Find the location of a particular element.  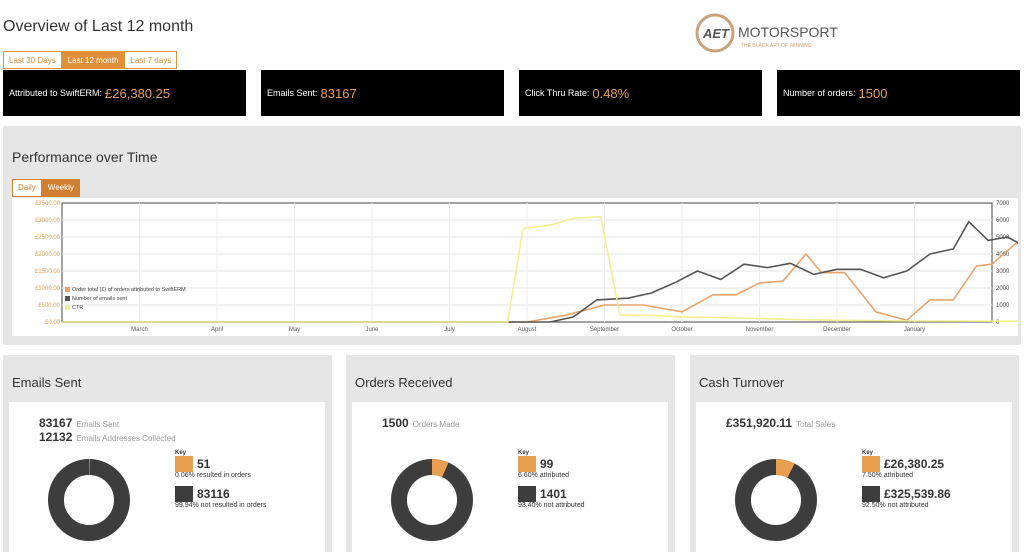

stat-value: 1500 is located at coordinates (873, 93).